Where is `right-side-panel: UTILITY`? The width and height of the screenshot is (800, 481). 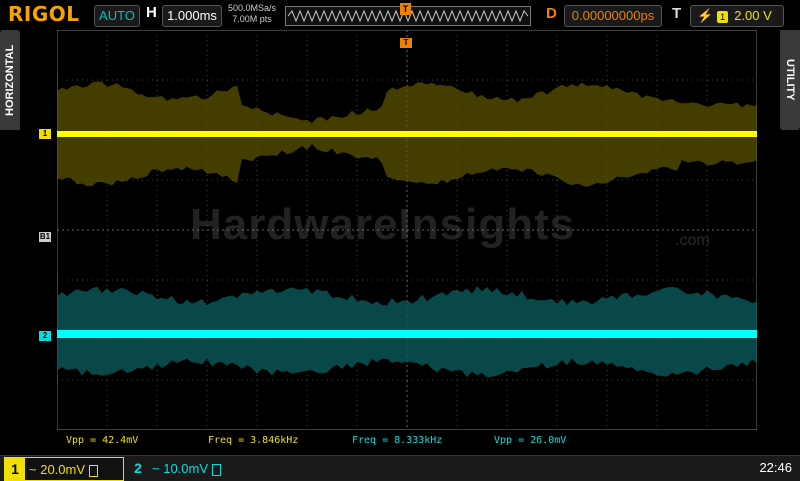 right-side-panel: UTILITY is located at coordinates (790, 245).